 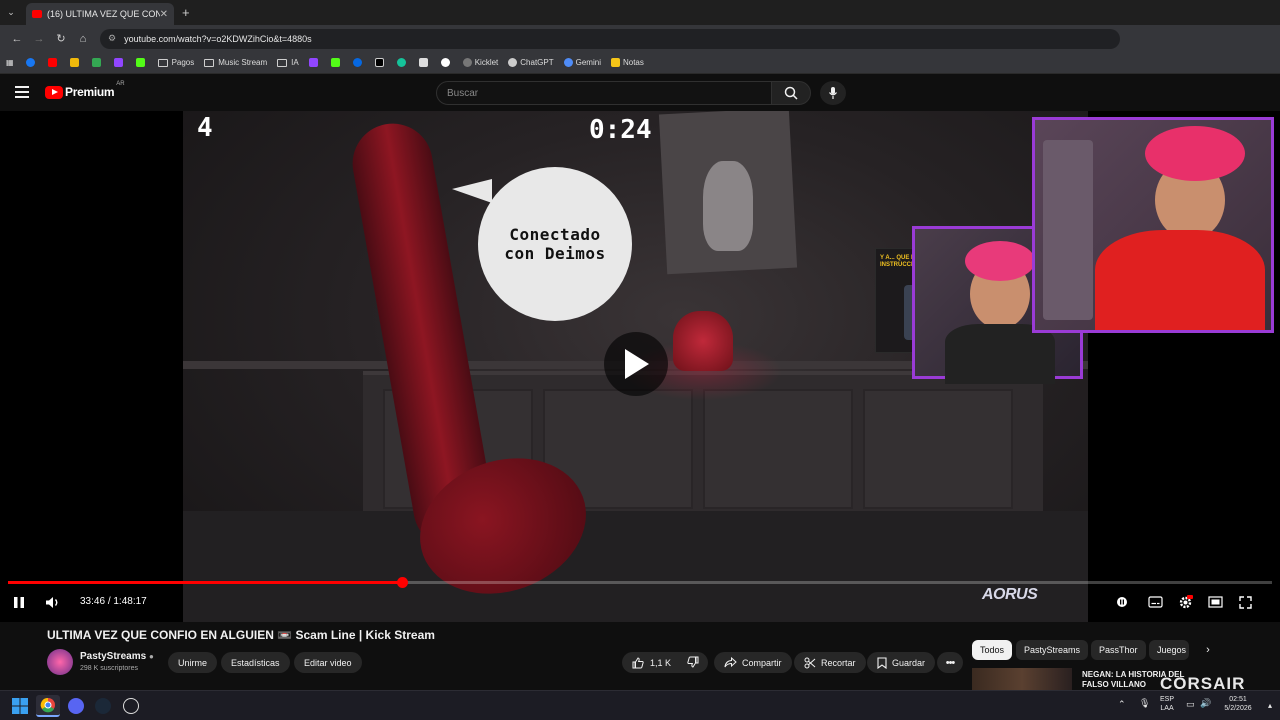 What do you see at coordinates (193, 662) in the screenshot?
I see `join-button: Unirme` at bounding box center [193, 662].